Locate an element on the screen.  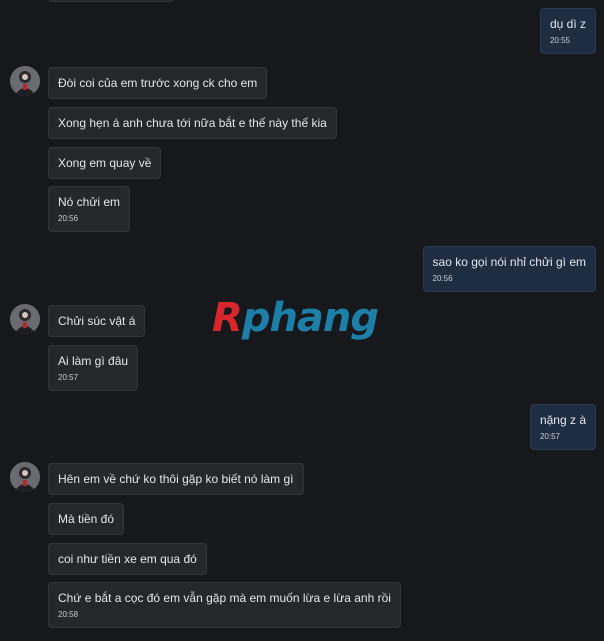
incoming-message: coi như tiền xe em qua đó is located at coordinates (127, 559).